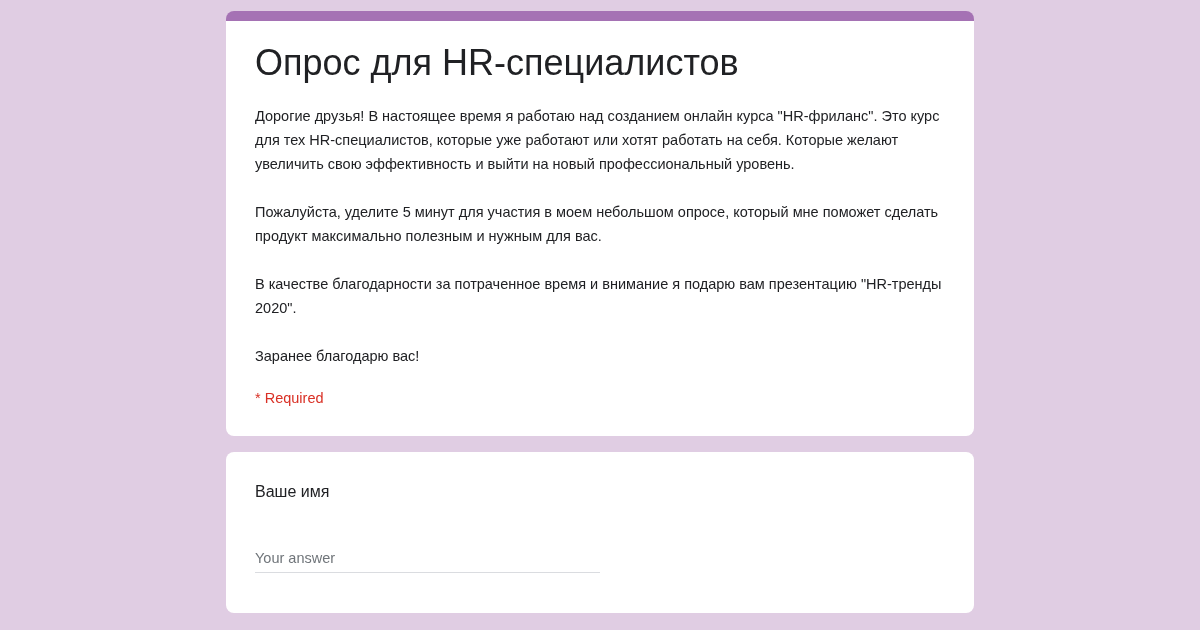 This screenshot has height=630, width=1200. What do you see at coordinates (597, 224) in the screenshot?
I see `description-paragraph: Пожалуйста, уделите 5 минут для участия в моем небольшом опросе, который мне поможет сделать продукт максимально полезным и нужным для вас.` at bounding box center [597, 224].